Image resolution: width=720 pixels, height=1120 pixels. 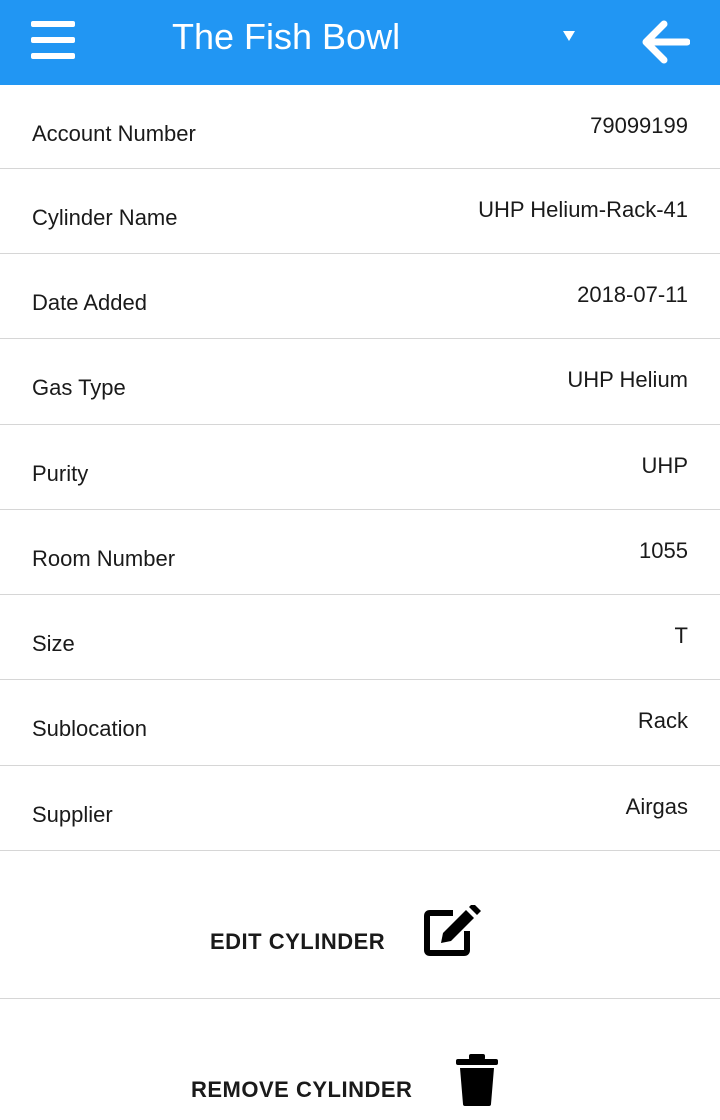 I want to click on detail-value: Rack, so click(x=662, y=720).